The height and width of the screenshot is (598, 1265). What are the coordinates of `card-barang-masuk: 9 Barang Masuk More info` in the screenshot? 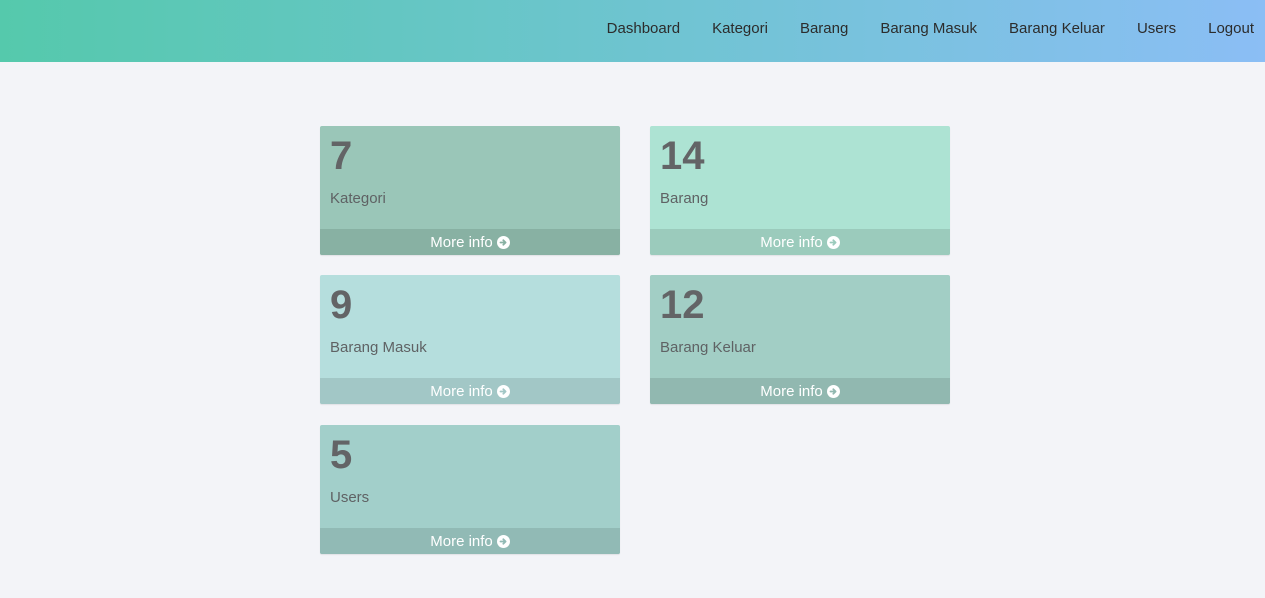 It's located at (470, 339).